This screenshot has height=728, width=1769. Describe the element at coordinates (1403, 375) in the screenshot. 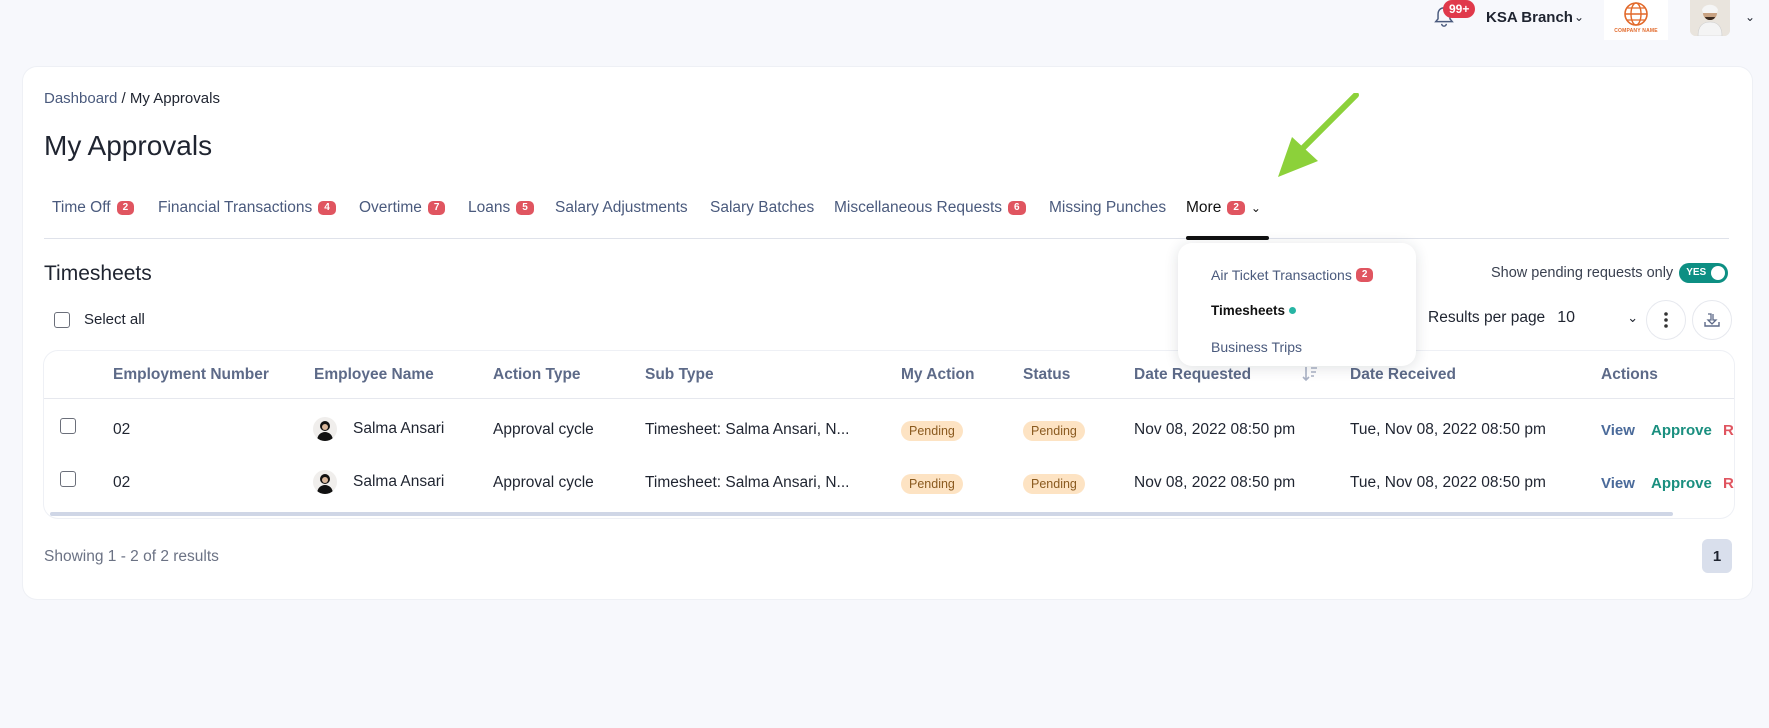

I see `column-header: Date Received` at that location.